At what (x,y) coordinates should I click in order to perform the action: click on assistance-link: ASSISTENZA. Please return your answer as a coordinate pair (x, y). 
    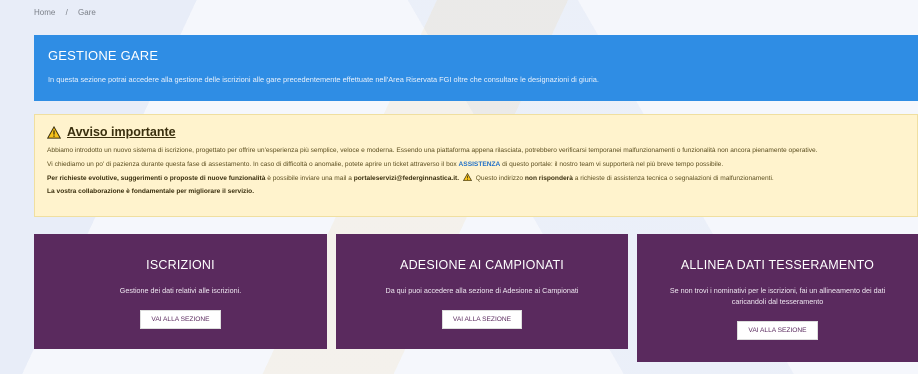
    Looking at the image, I should click on (480, 164).